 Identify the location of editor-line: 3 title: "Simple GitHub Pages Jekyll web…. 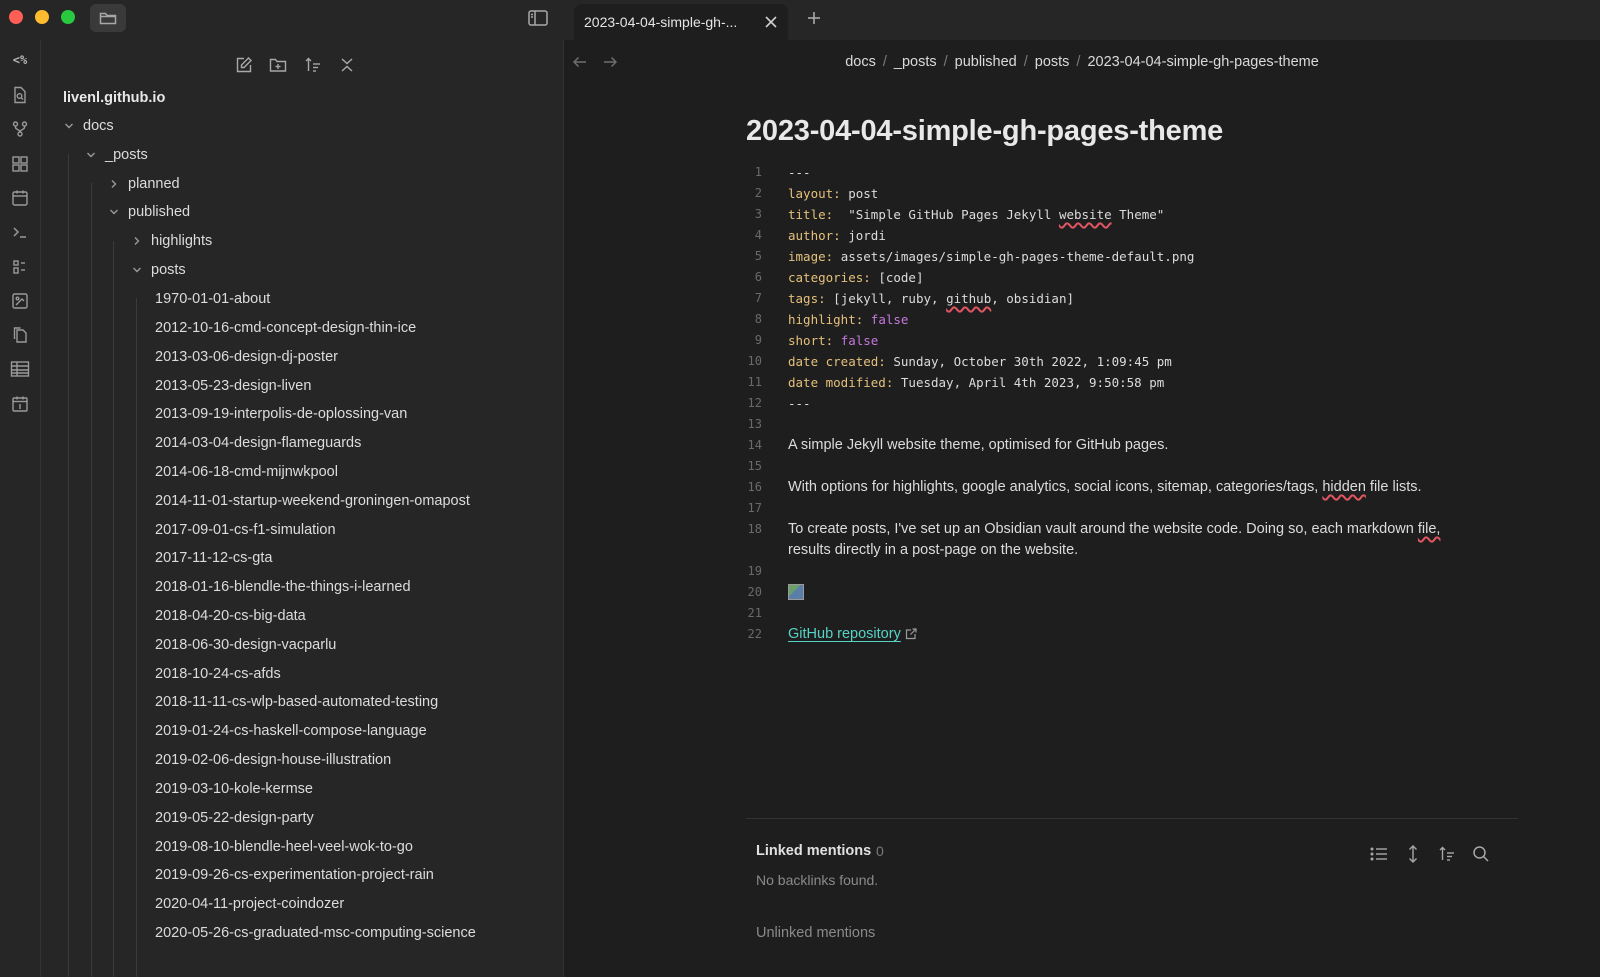
(1114, 214).